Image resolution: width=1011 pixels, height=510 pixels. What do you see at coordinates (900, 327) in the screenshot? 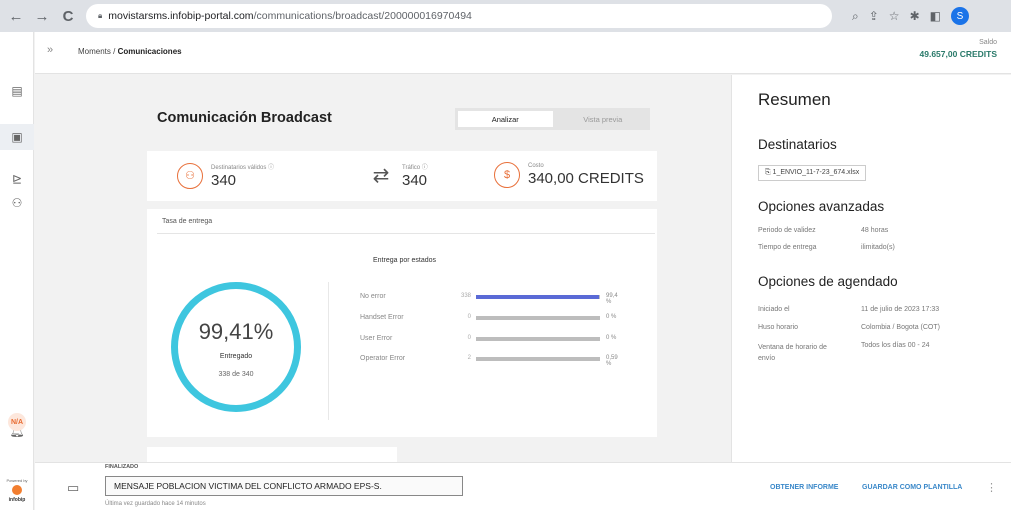
I see `schedule-value: Colombia / Bogota (COT)` at bounding box center [900, 327].